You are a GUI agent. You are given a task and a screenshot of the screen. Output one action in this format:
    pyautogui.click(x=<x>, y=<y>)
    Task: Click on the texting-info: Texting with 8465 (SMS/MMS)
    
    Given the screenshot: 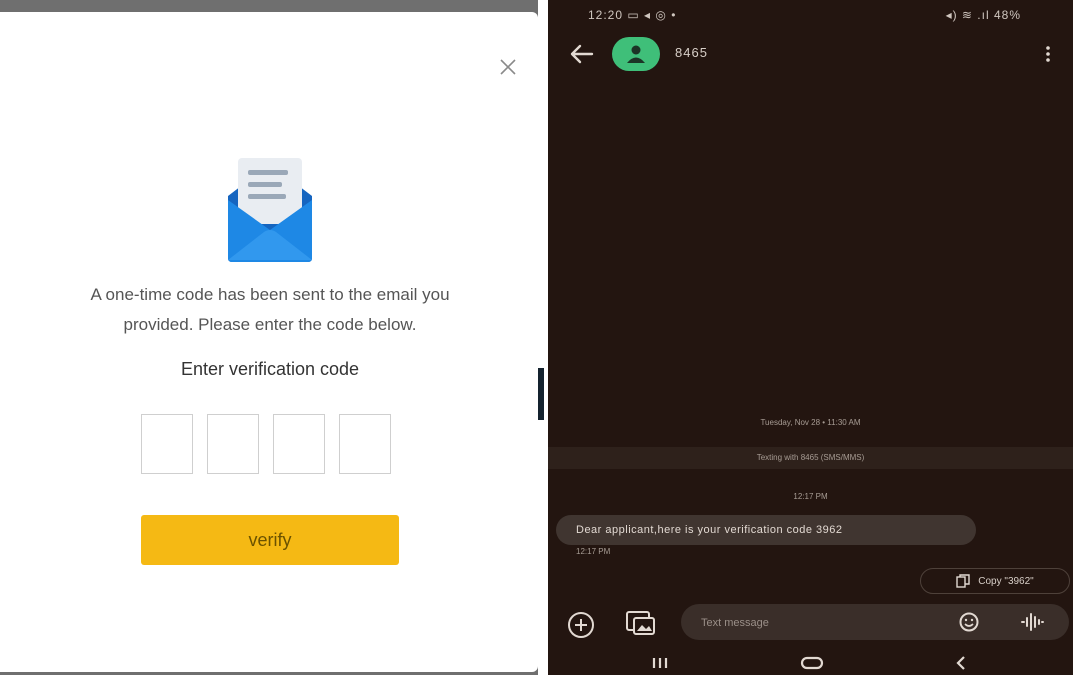 What is the action you would take?
    pyautogui.click(x=810, y=458)
    